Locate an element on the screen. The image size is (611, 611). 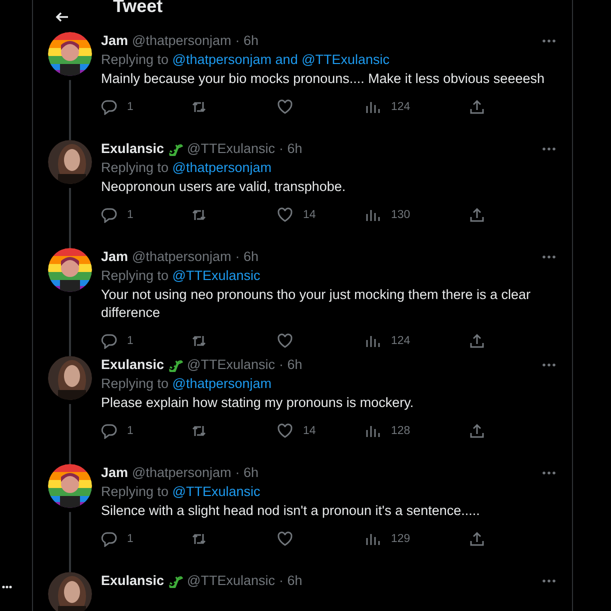
view-count: 129 is located at coordinates (400, 539).